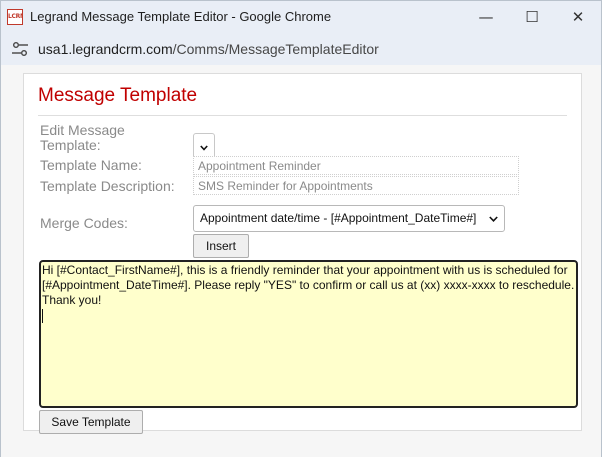 This screenshot has height=457, width=602. I want to click on url-host: usa1.legrandcrm.com, so click(105, 49).